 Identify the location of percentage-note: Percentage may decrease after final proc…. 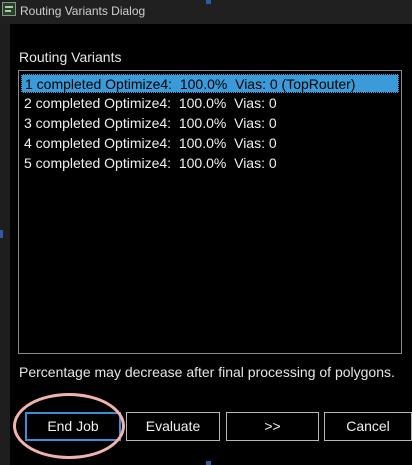
(207, 372).